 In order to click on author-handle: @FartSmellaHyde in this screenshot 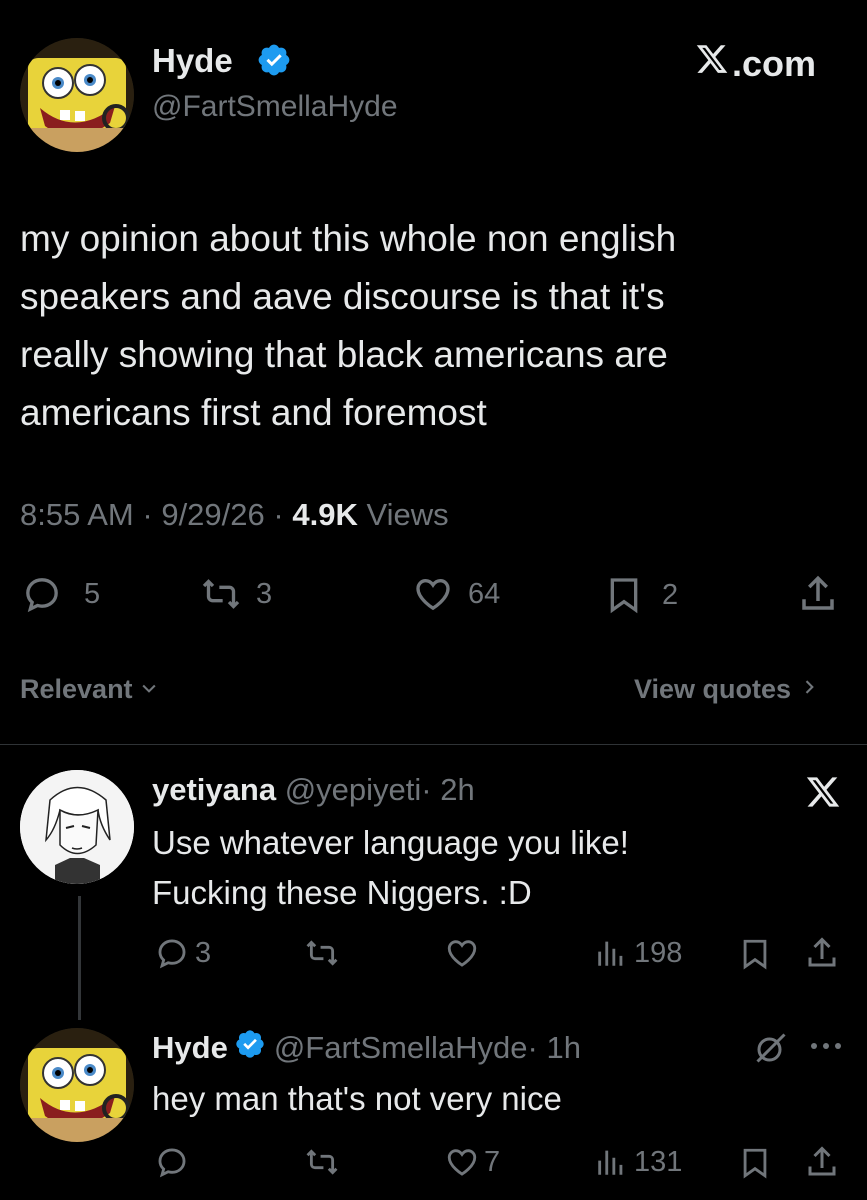, I will do `click(275, 107)`.